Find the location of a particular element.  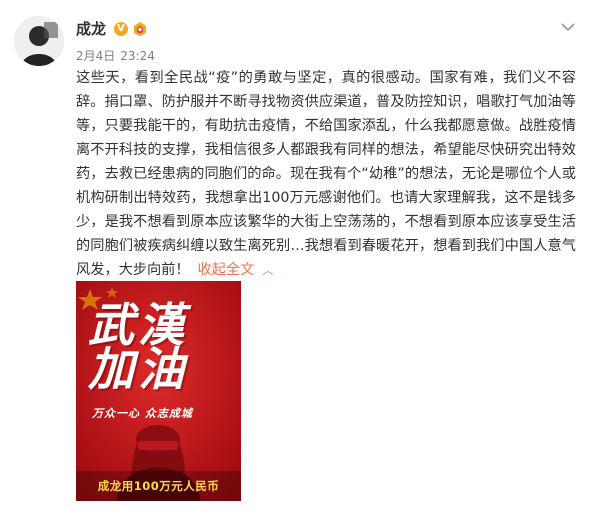

avatar is located at coordinates (39, 41).